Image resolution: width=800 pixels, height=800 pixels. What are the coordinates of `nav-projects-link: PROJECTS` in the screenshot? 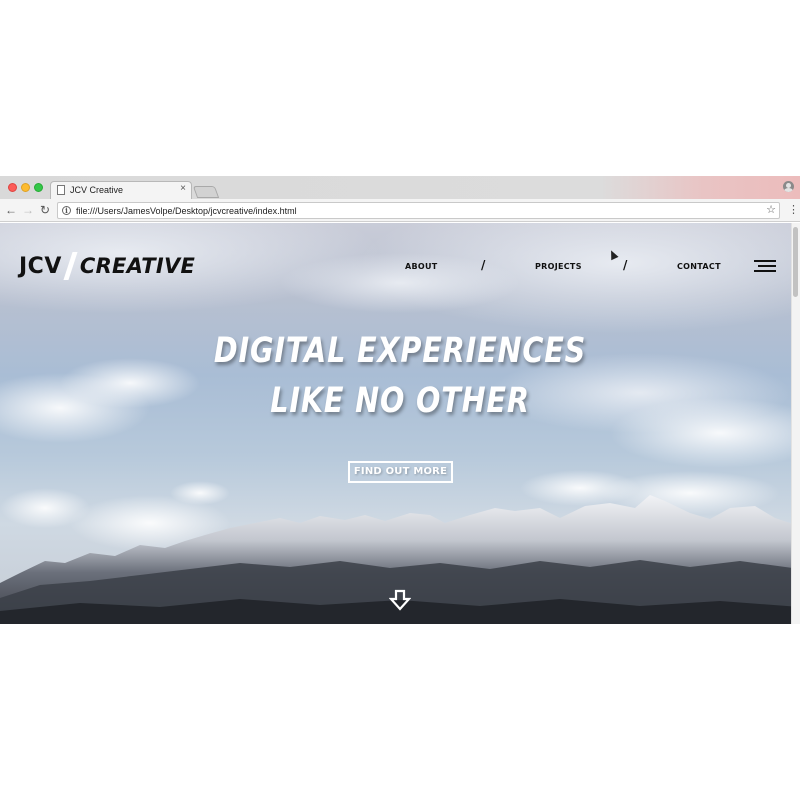 It's located at (558, 266).